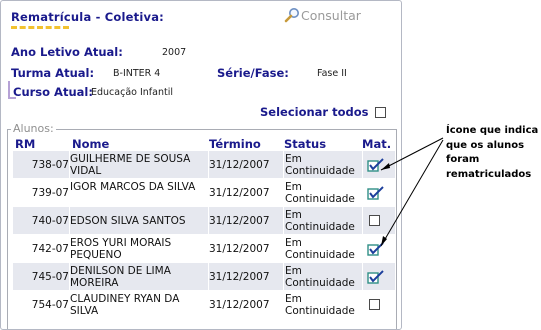 The height and width of the screenshot is (330, 541). Describe the element at coordinates (50, 165) in the screenshot. I see `cell-rm: 738-07` at that location.